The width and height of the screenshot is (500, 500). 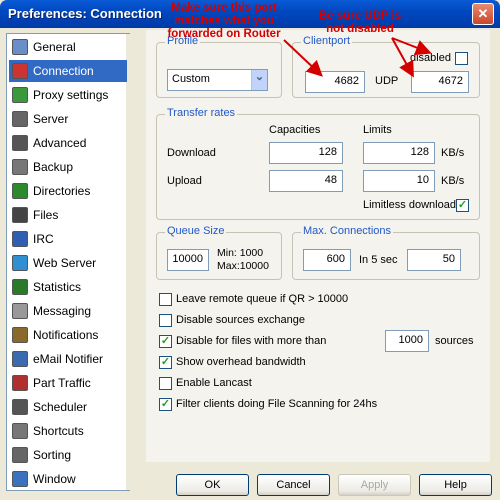 I want to click on udp-port-arrow, so click(x=402, y=57).